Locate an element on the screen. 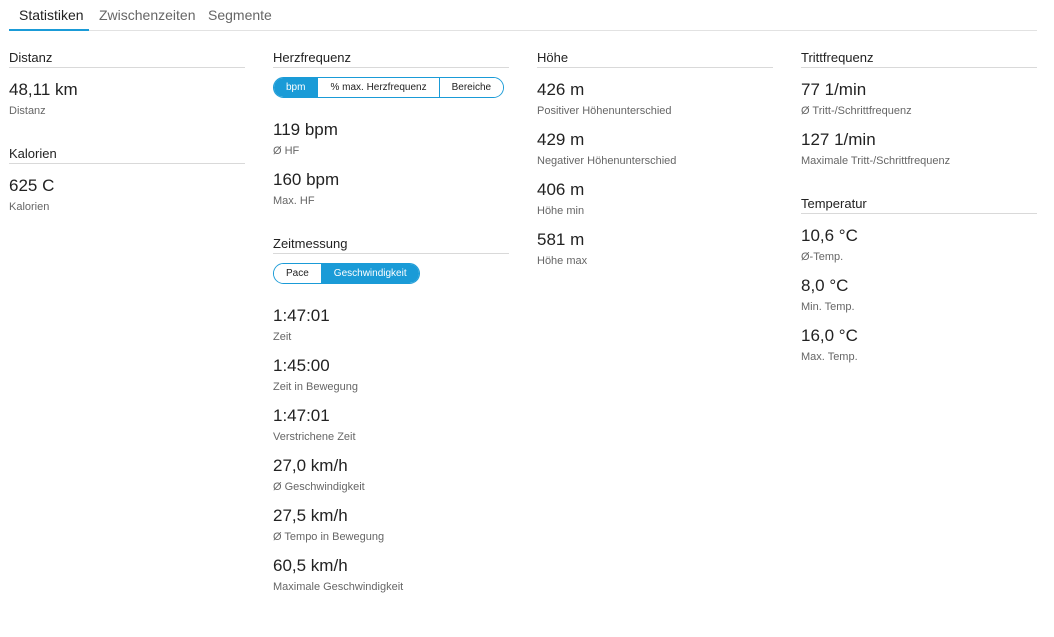 Image resolution: width=1054 pixels, height=637 pixels. section-title: Herzfrequenz is located at coordinates (391, 59).